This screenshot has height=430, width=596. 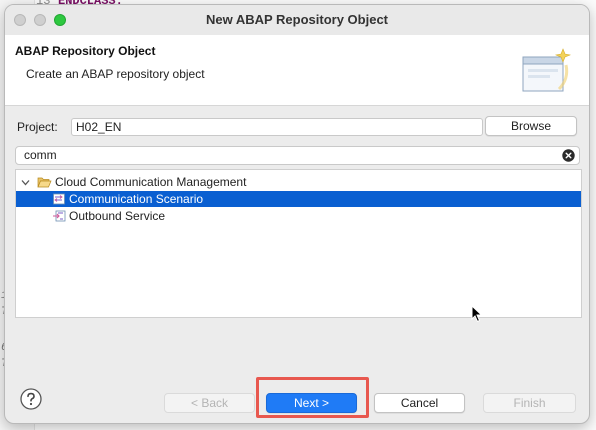 I want to click on back-button: < Back, so click(x=209, y=403).